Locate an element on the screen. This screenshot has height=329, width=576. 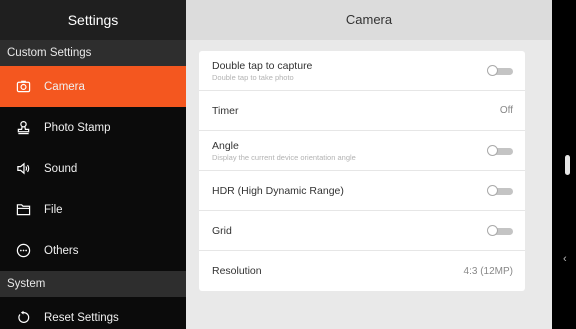
sidebar-item-label: File is located at coordinates (53, 209).